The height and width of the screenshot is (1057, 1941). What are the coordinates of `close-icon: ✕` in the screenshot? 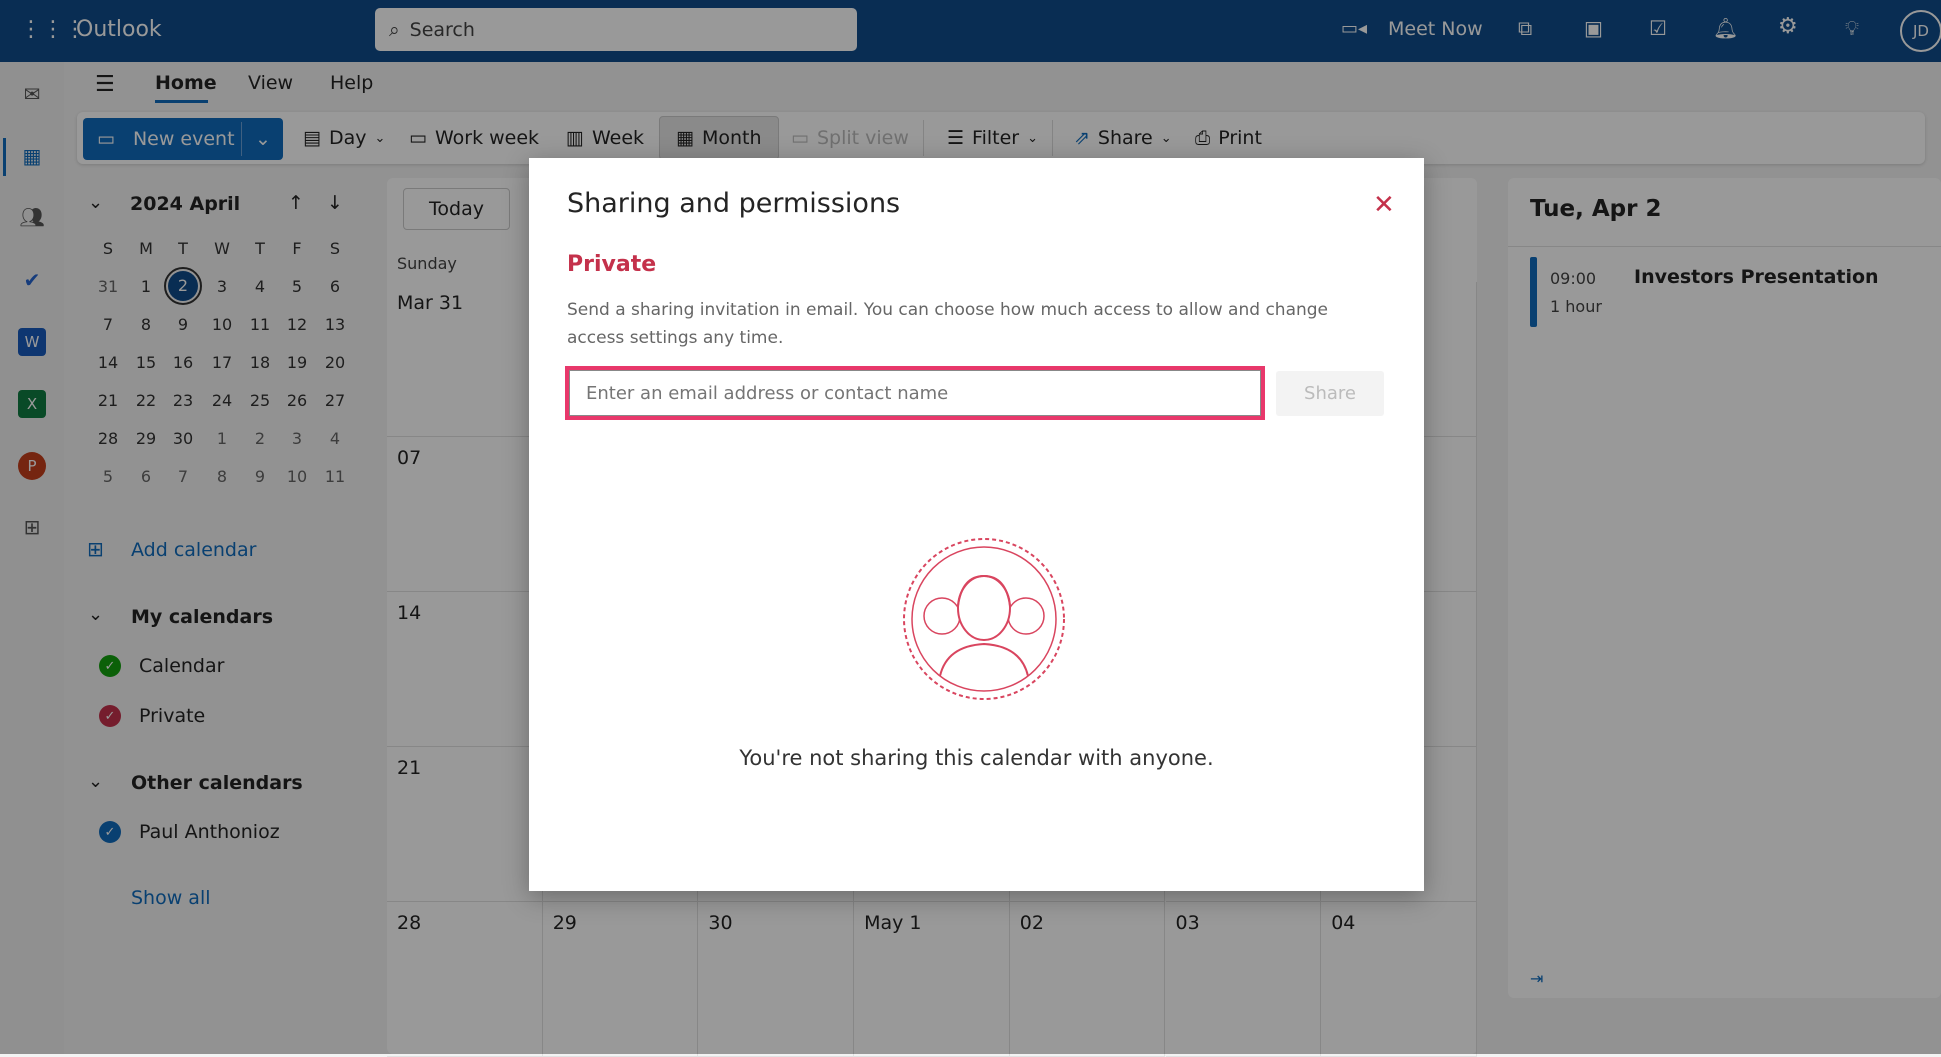 It's located at (1384, 205).